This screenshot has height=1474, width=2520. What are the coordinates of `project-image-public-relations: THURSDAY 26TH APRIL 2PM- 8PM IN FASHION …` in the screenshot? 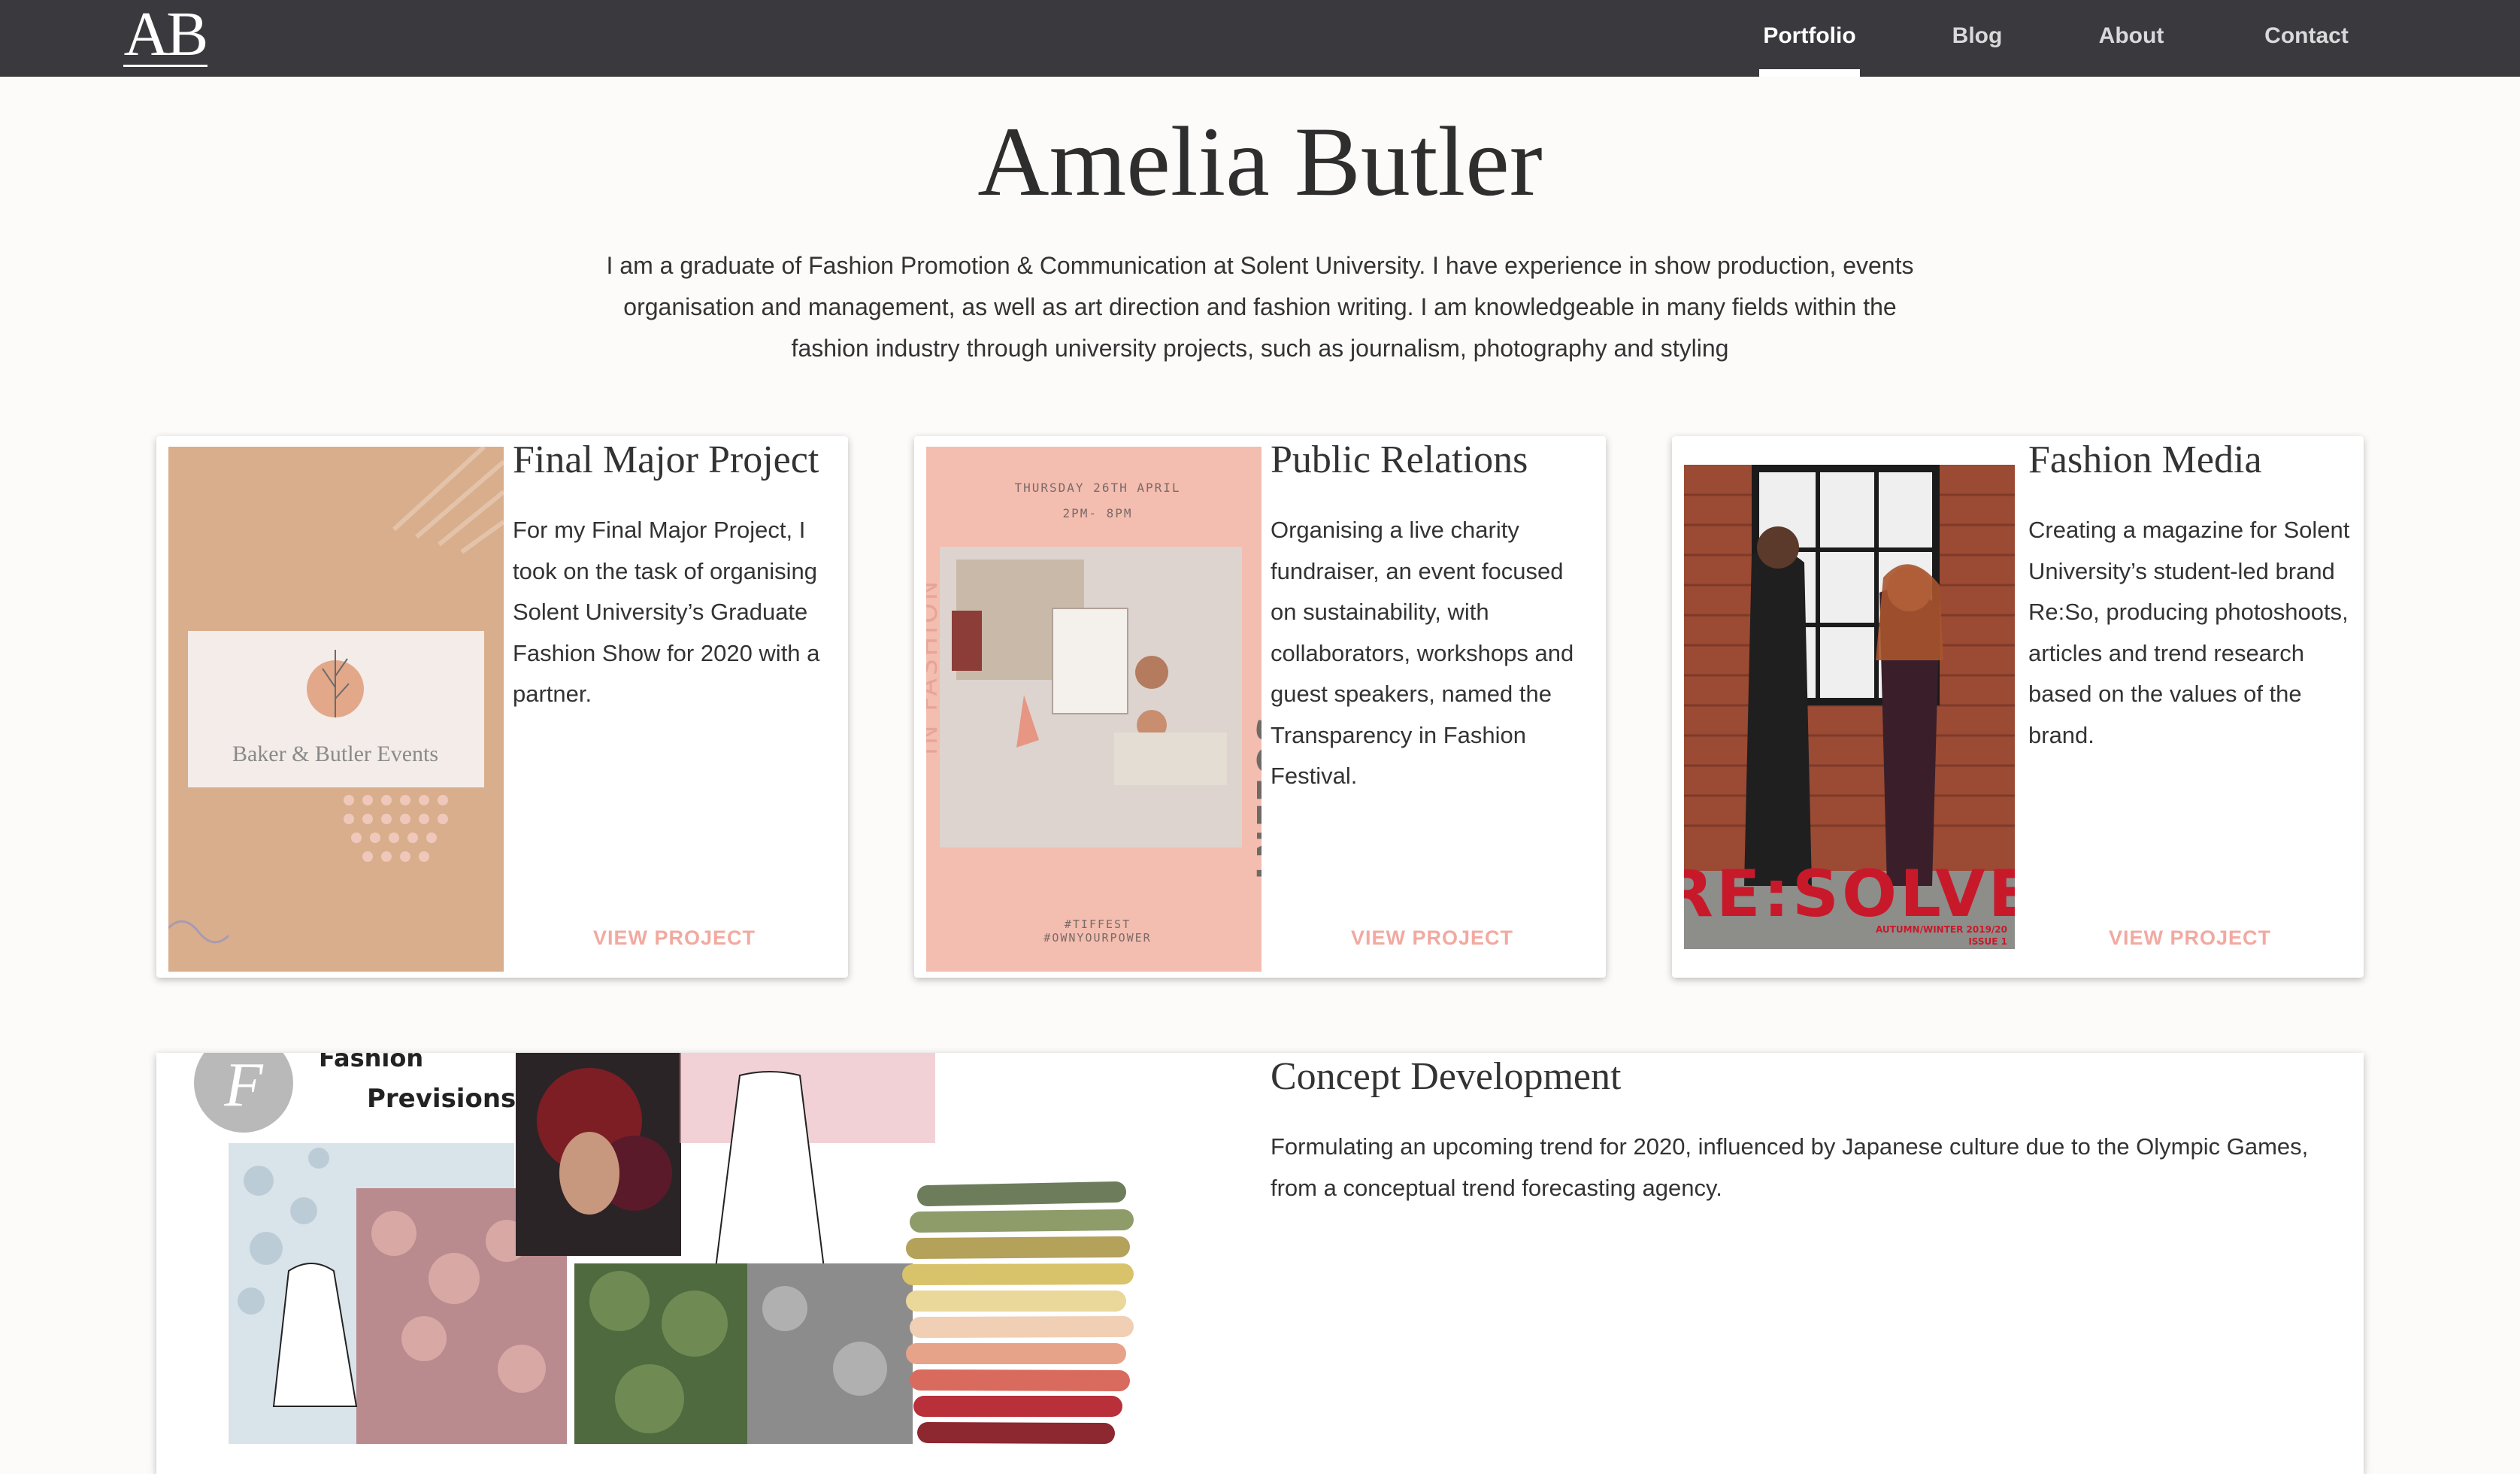 It's located at (1094, 709).